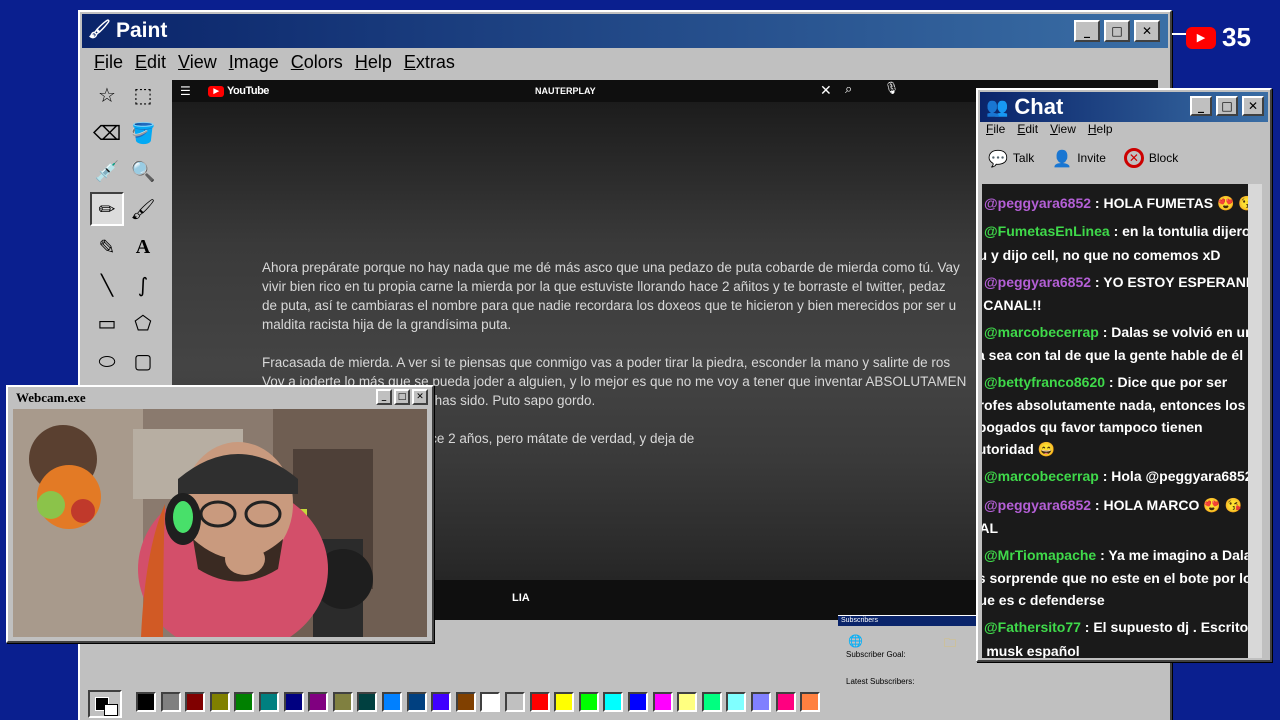  Describe the element at coordinates (143, 361) in the screenshot. I see `rounded-rect-icon: ▢` at that location.